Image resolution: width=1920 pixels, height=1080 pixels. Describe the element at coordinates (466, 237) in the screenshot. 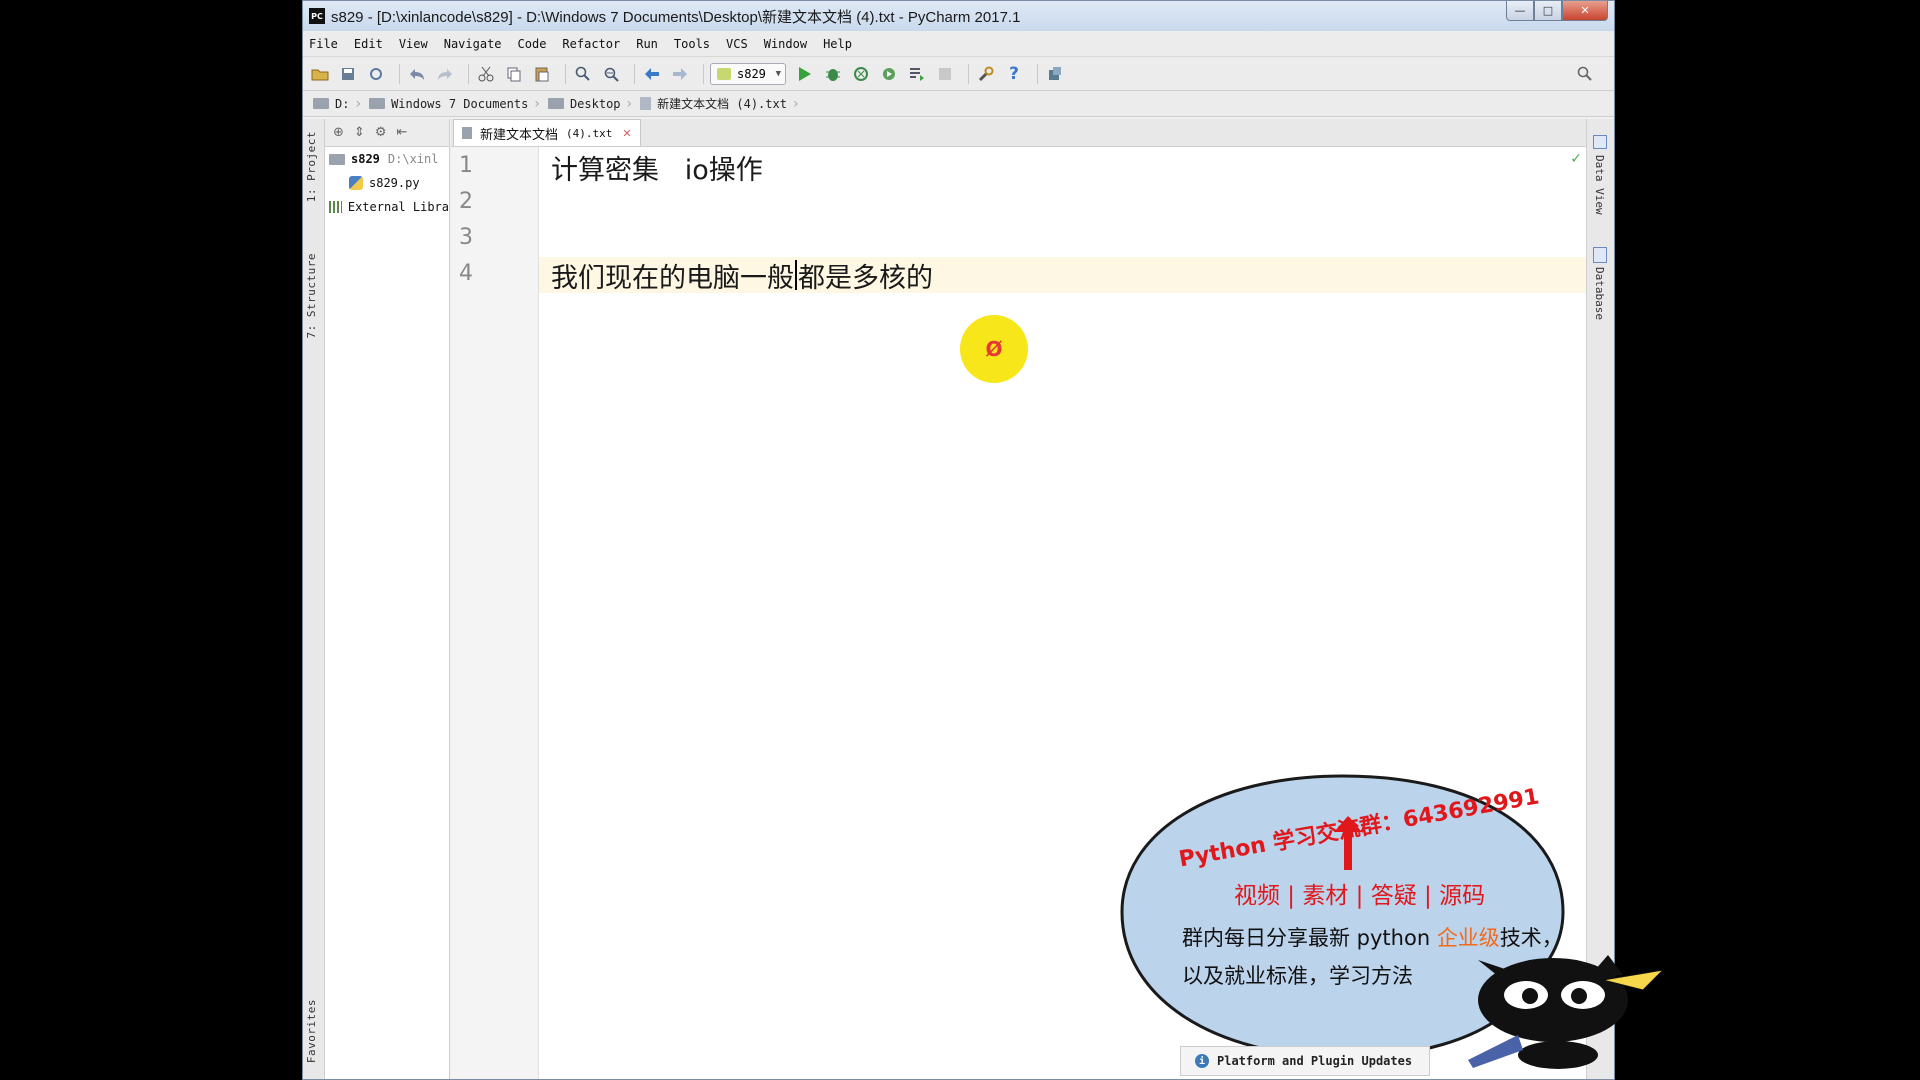

I see `line-number: 3` at that location.